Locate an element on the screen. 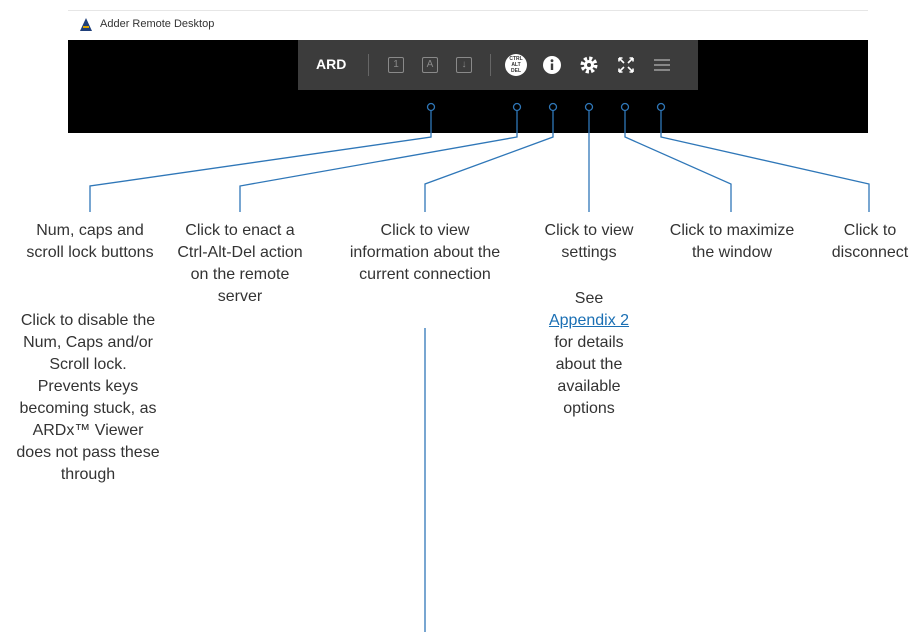  leader-cad is located at coordinates (378, 161).